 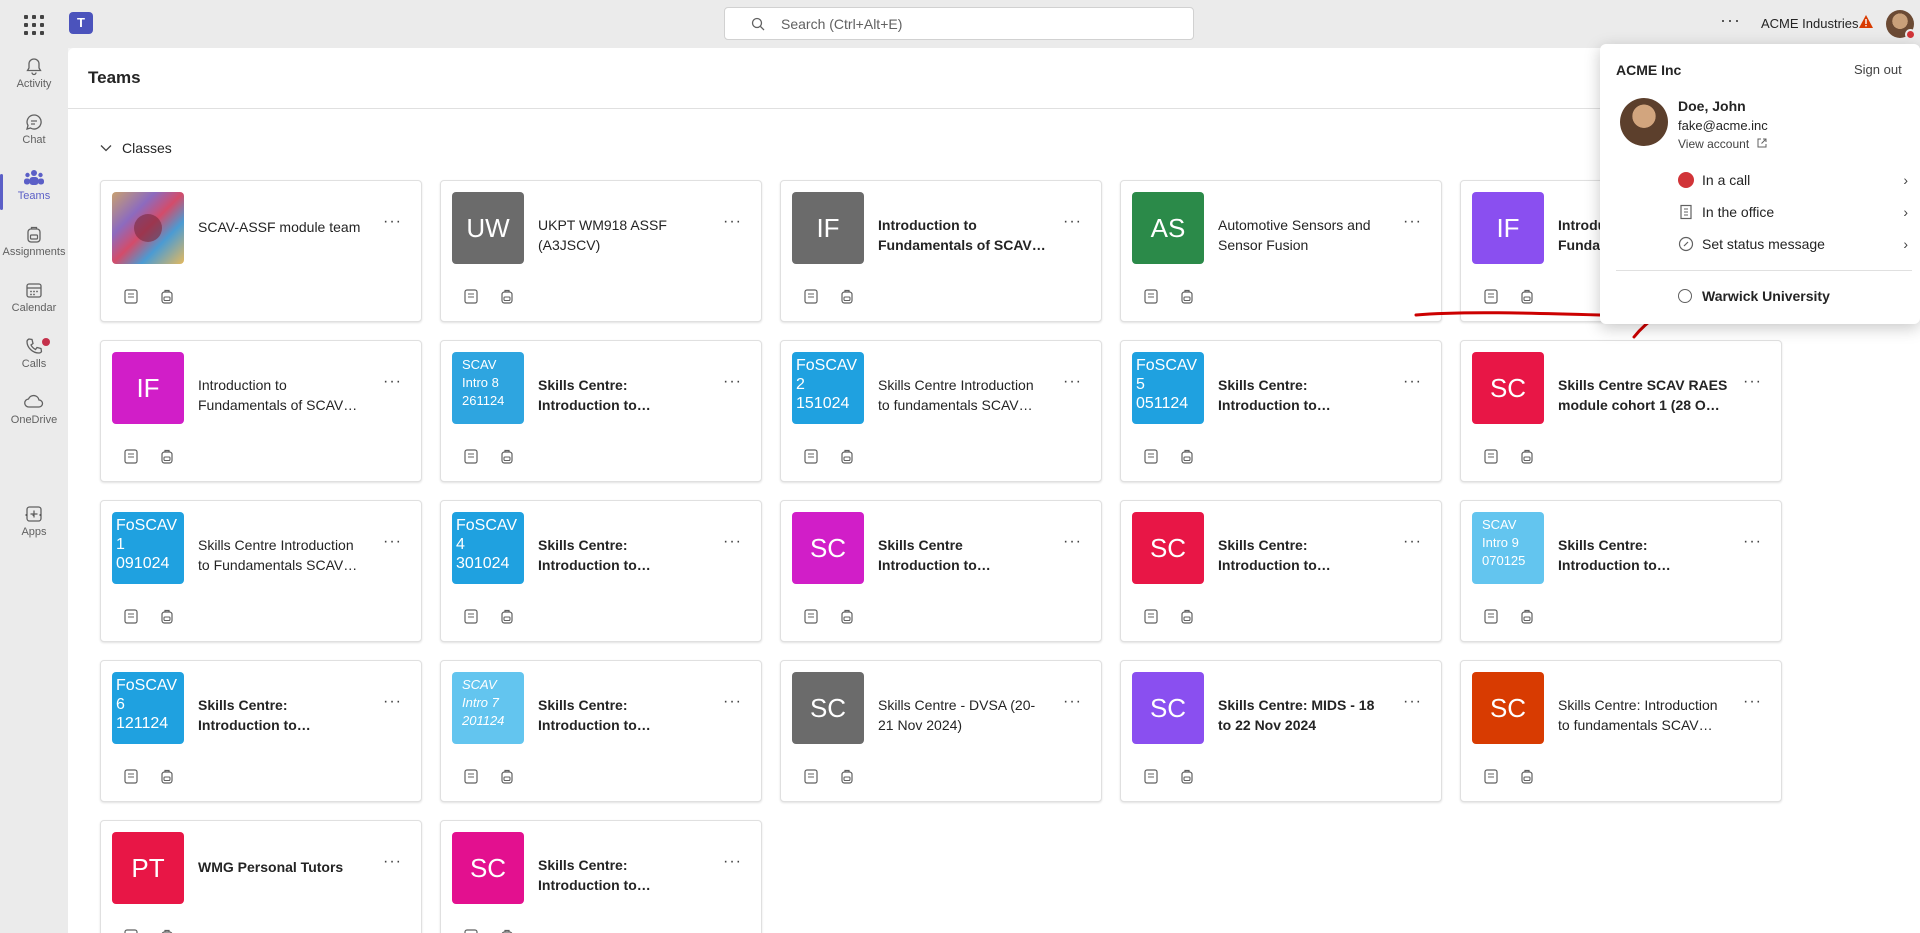 What do you see at coordinates (33, 24) in the screenshot?
I see `app-launcher-icon` at bounding box center [33, 24].